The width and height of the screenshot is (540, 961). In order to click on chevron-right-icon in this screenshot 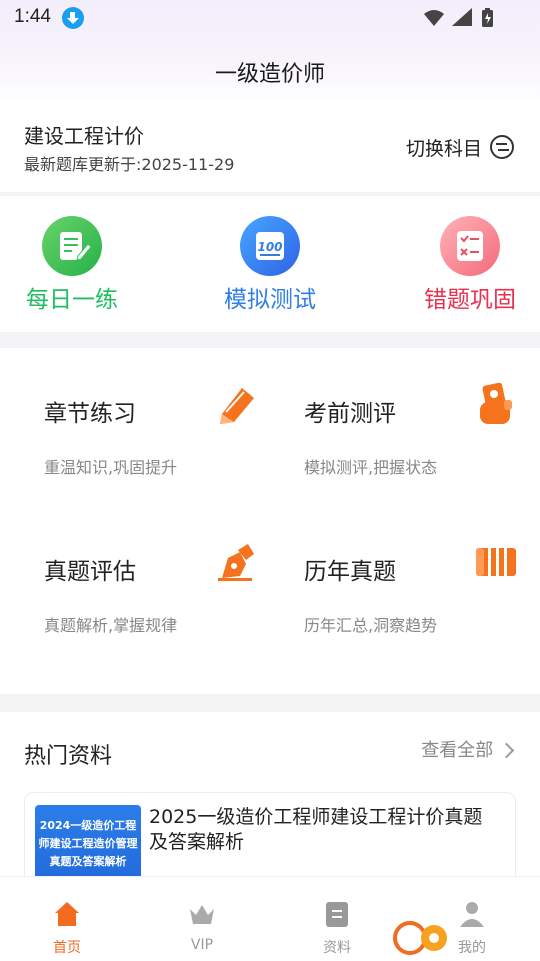, I will do `click(506, 750)`.